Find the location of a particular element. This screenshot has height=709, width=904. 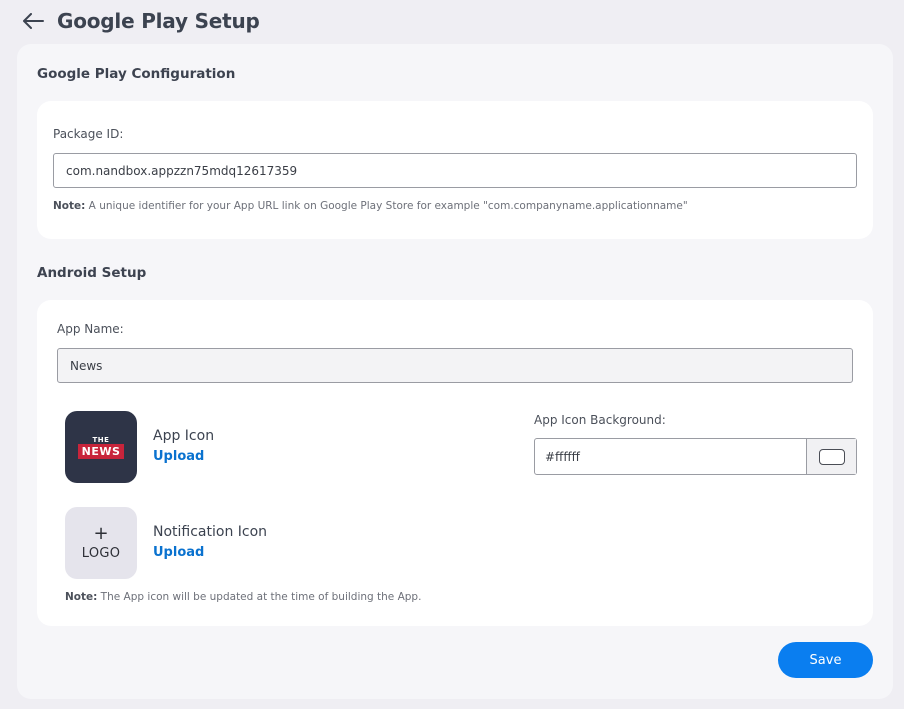

page-header: Google Play Setup is located at coordinates (141, 21).